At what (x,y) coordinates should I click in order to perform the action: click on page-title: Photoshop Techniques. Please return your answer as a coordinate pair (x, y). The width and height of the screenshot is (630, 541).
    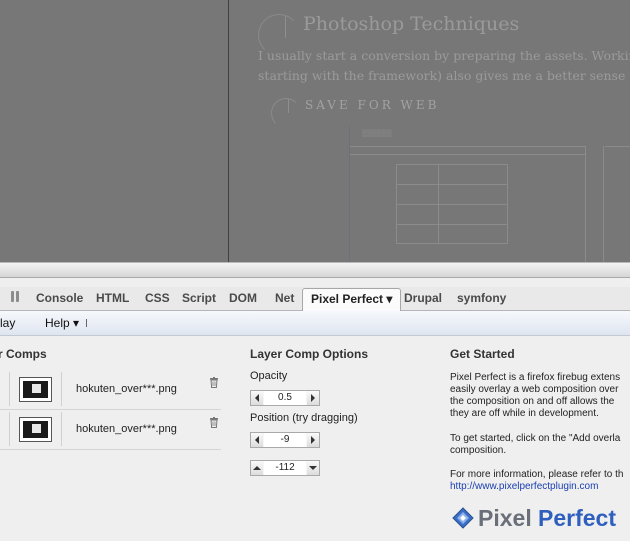
    Looking at the image, I should click on (411, 24).